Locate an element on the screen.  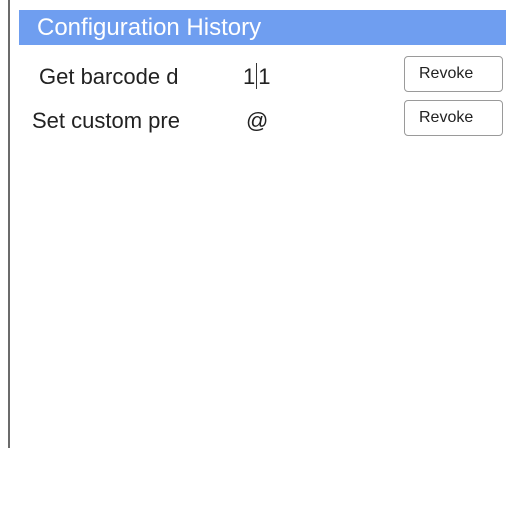
window-left-border is located at coordinates (9, 224).